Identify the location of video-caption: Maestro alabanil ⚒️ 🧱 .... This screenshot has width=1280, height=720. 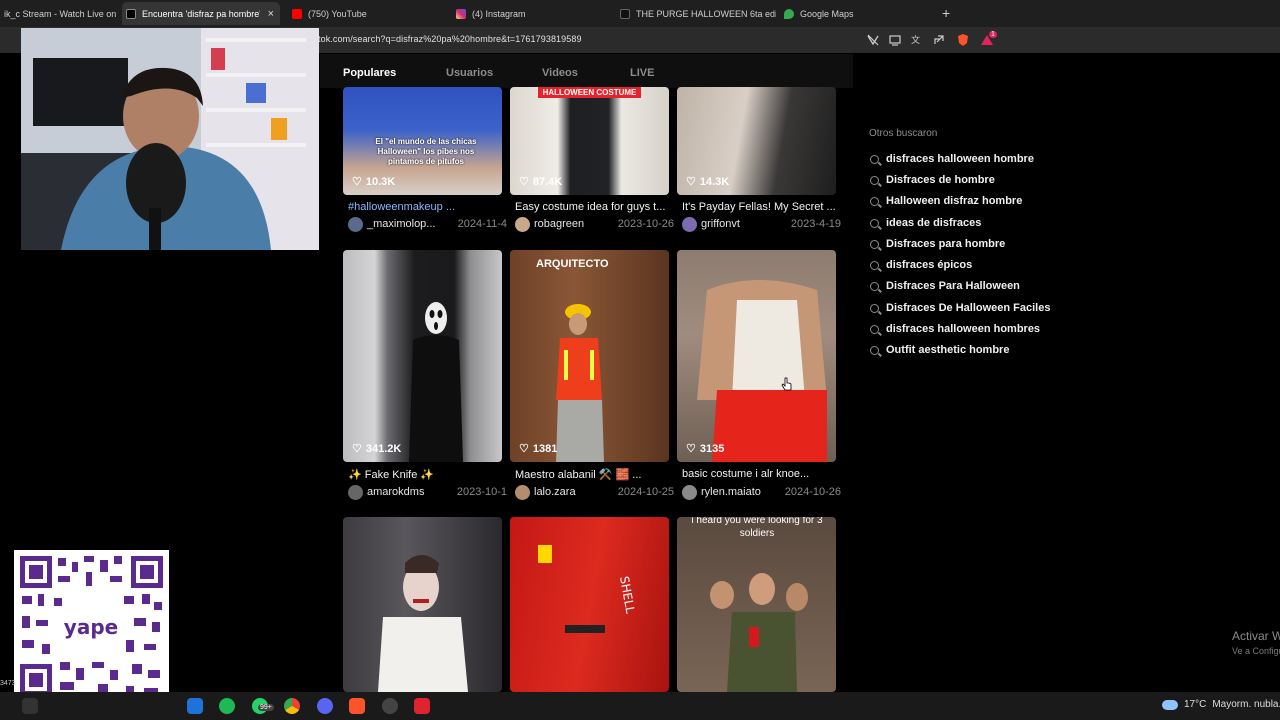
(594, 474).